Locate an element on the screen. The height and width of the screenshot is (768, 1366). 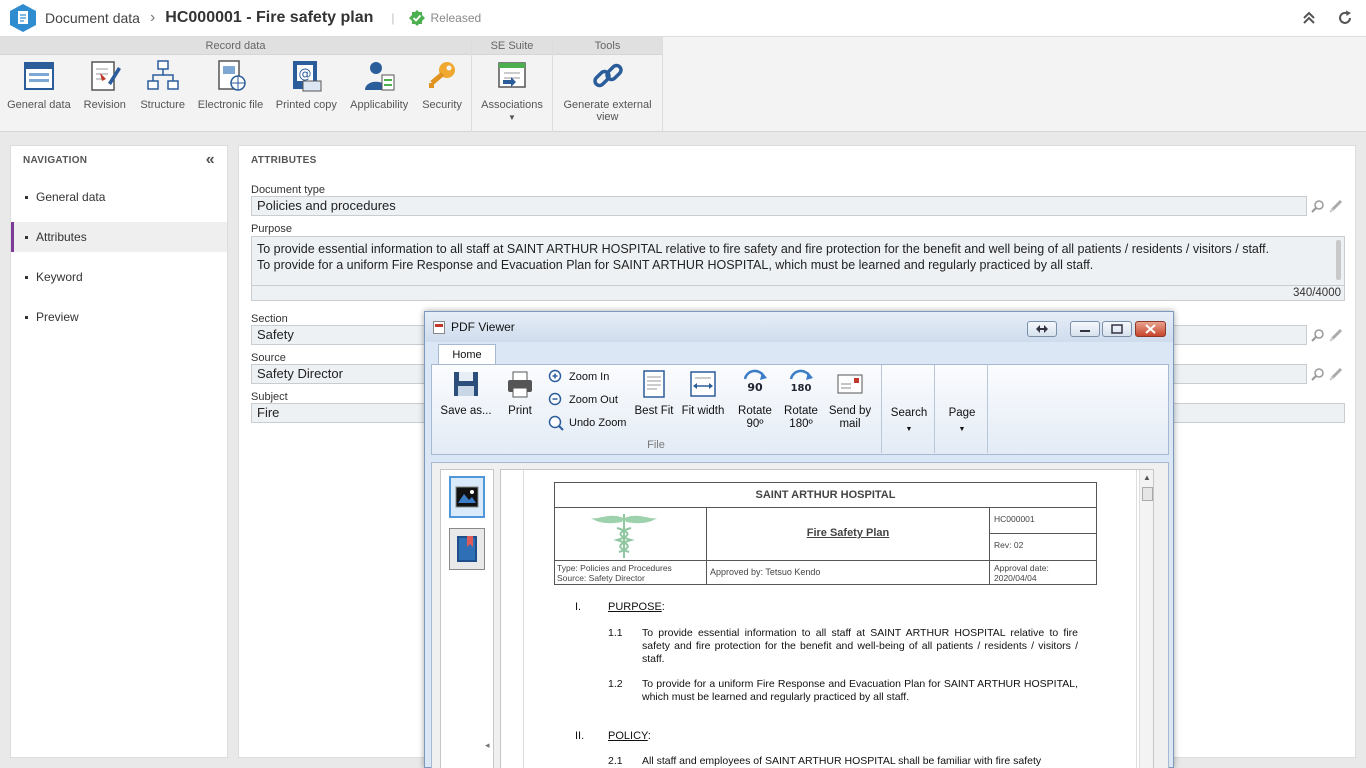
security-button: Security is located at coordinates (442, 85).